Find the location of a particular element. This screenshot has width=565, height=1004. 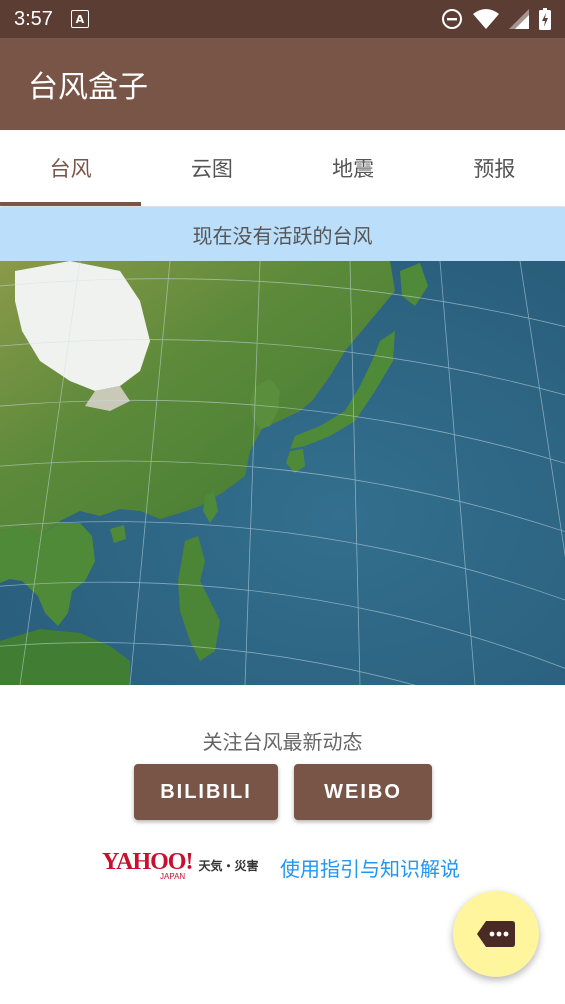

tab-label: 台风 is located at coordinates (70, 169).